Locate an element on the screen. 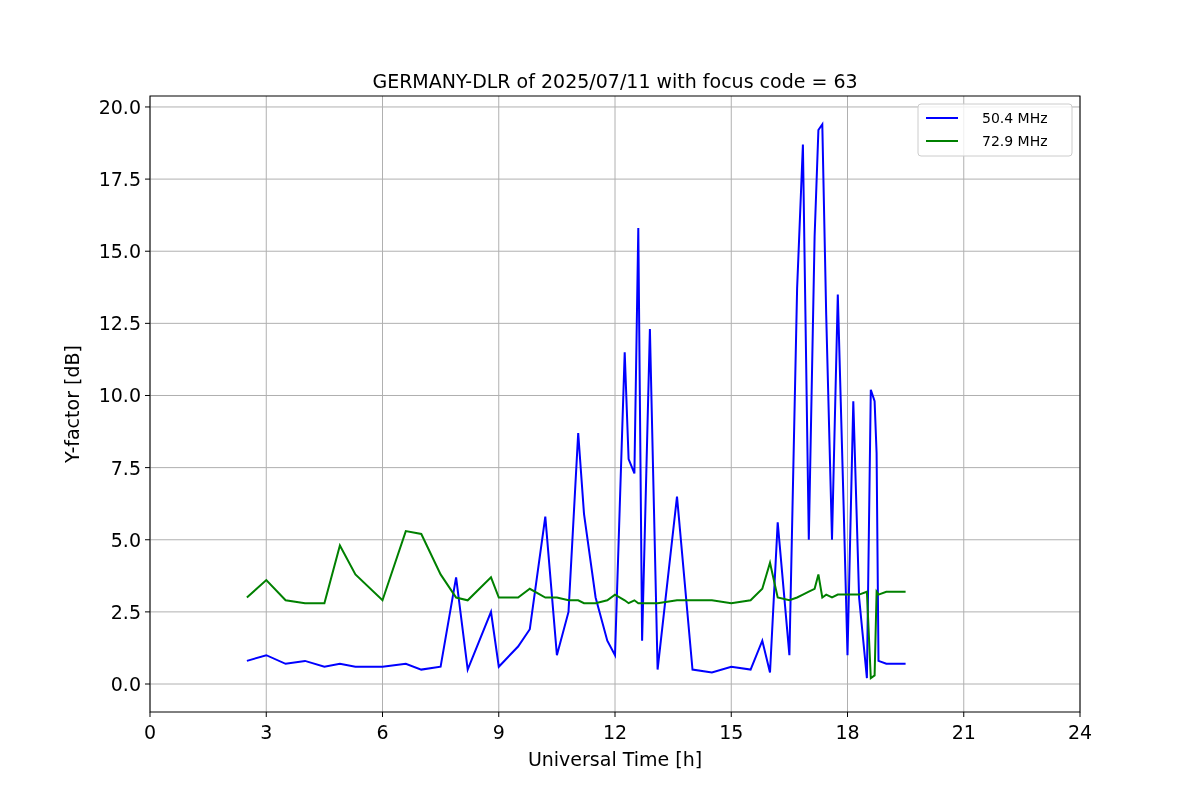 The width and height of the screenshot is (1200, 800). x-tick-label: 24 is located at coordinates (1080, 732).